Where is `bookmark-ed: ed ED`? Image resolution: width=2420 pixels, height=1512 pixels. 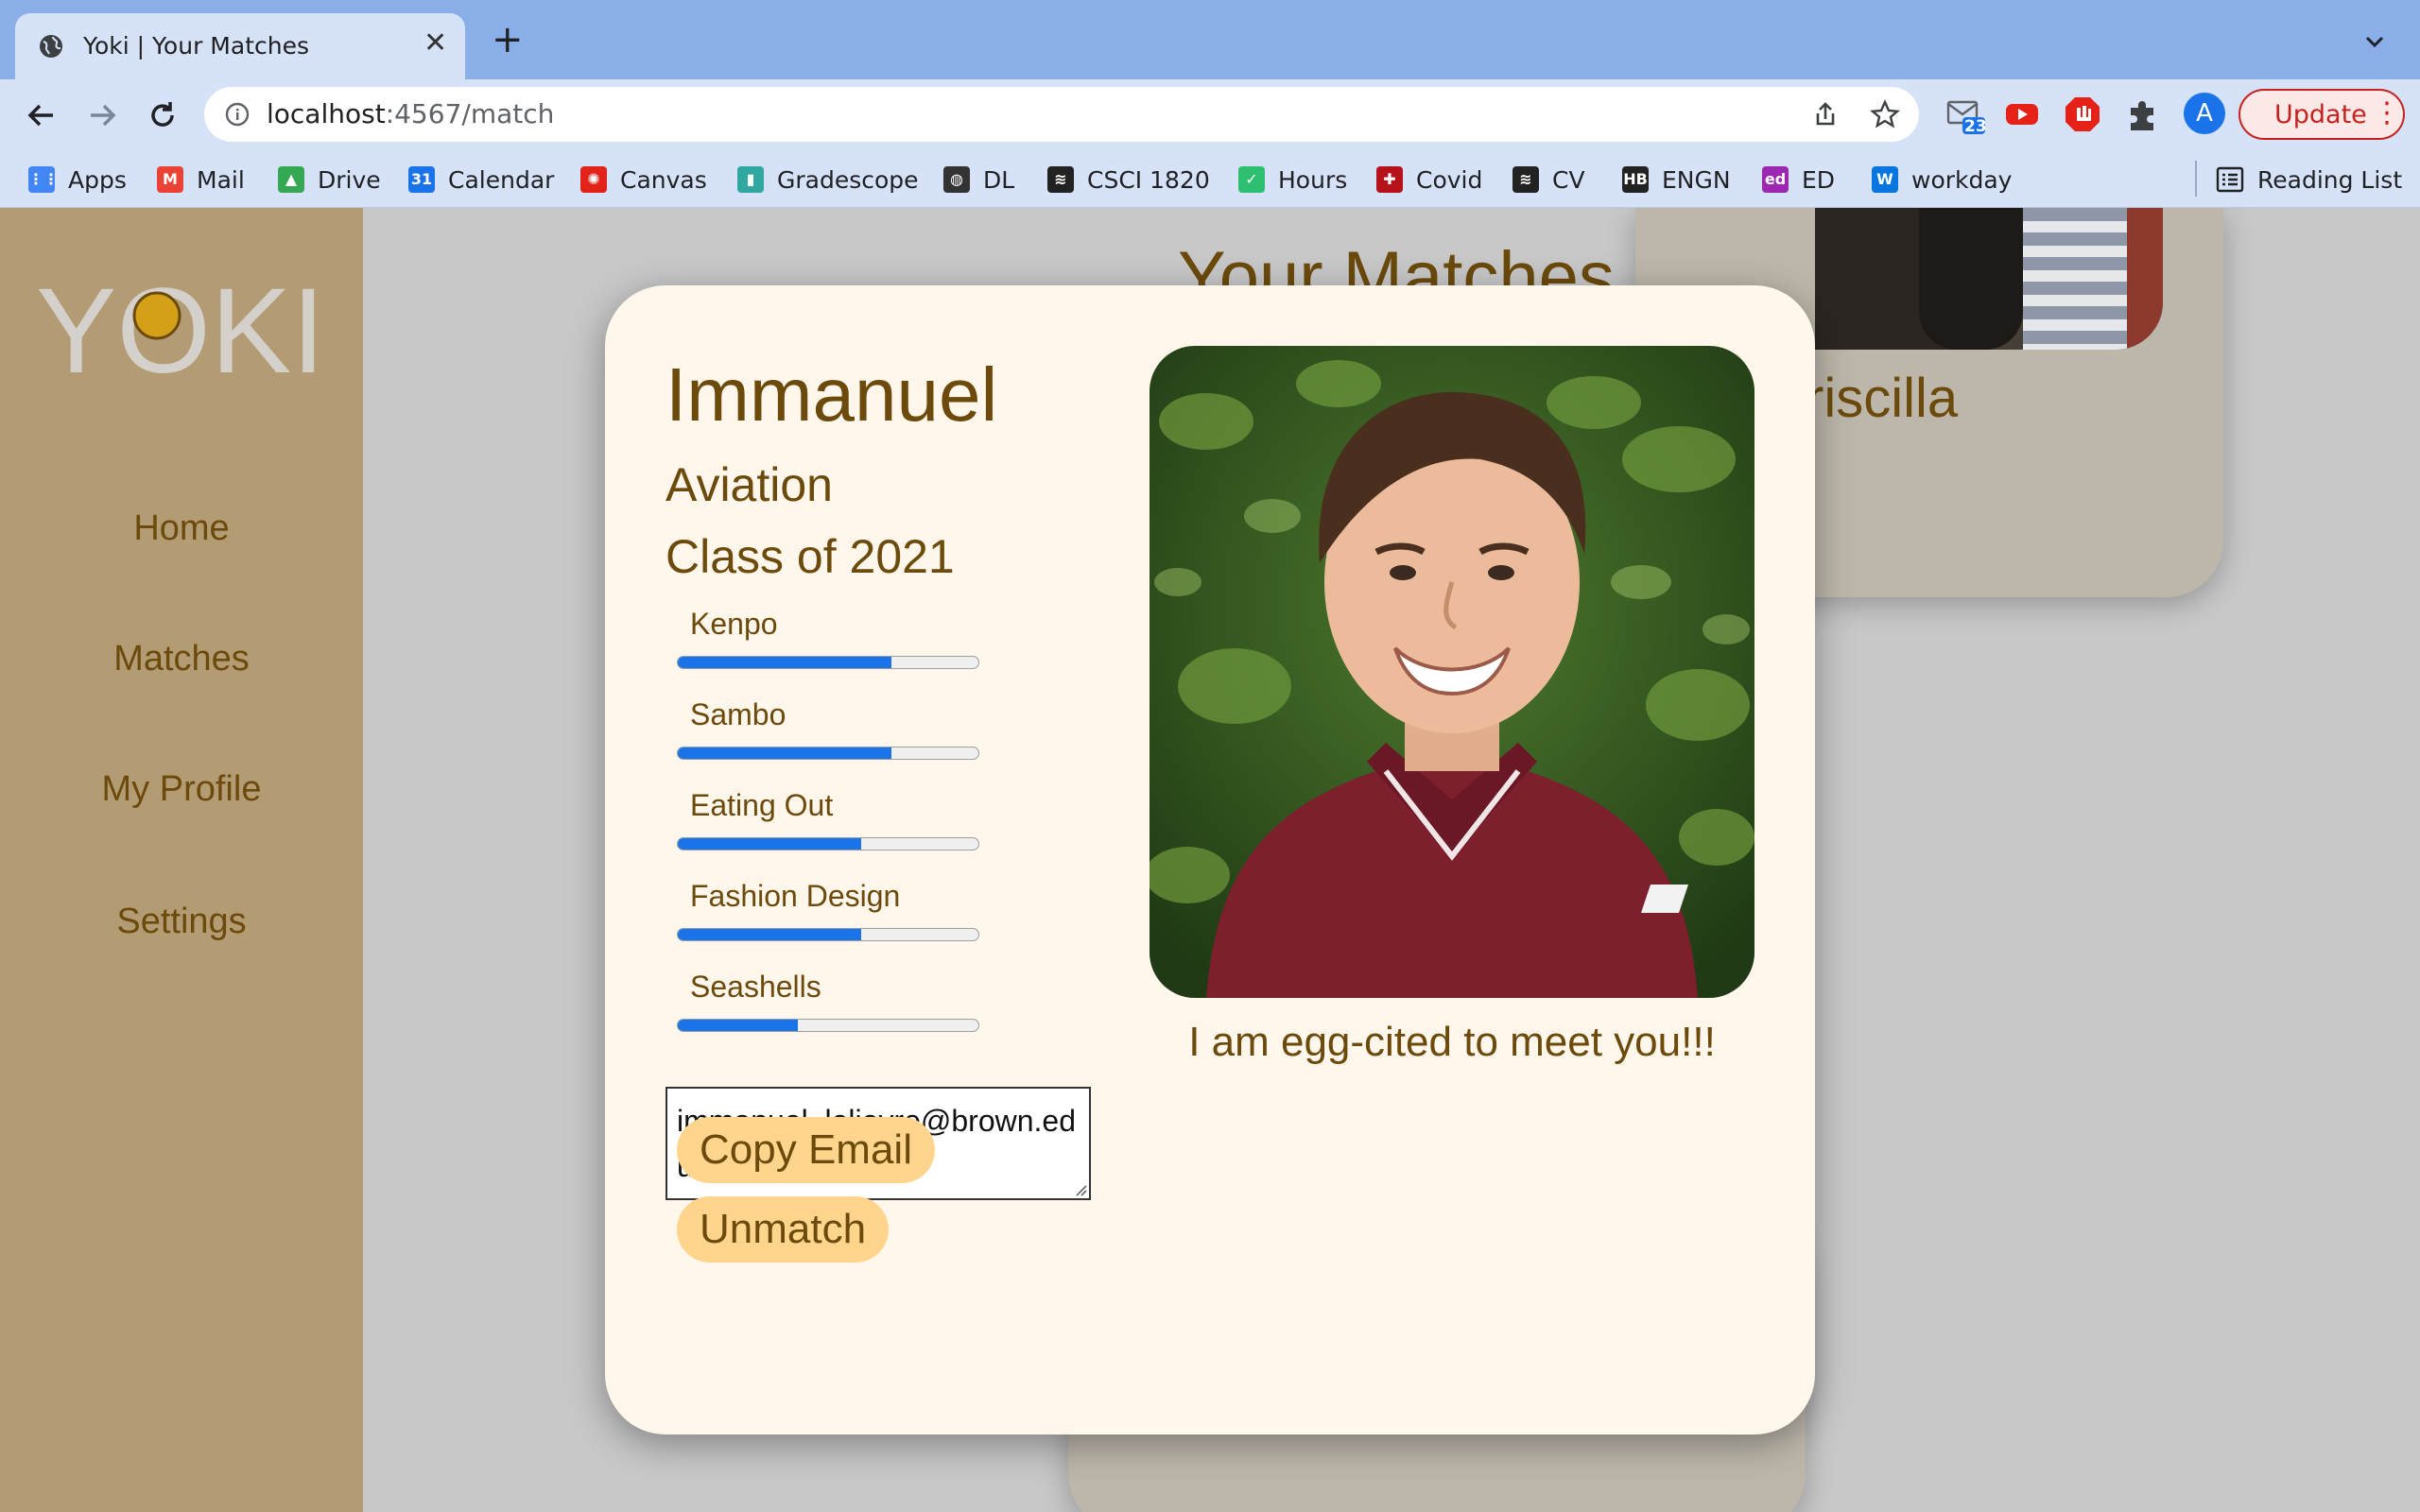 bookmark-ed: ed ED is located at coordinates (1798, 179).